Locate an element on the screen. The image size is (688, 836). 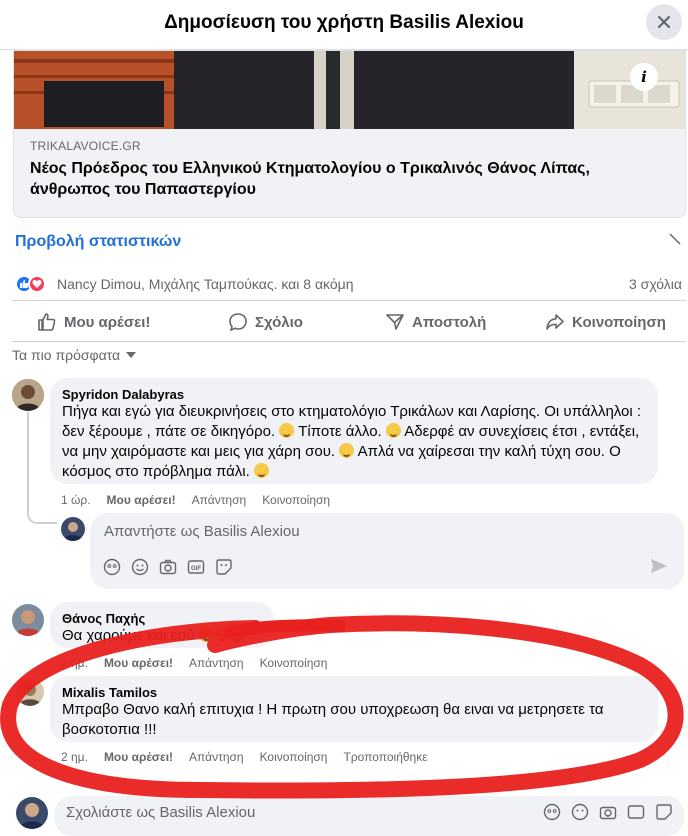
link-source: TRIKALAVOICE.GR is located at coordinates (85, 146).